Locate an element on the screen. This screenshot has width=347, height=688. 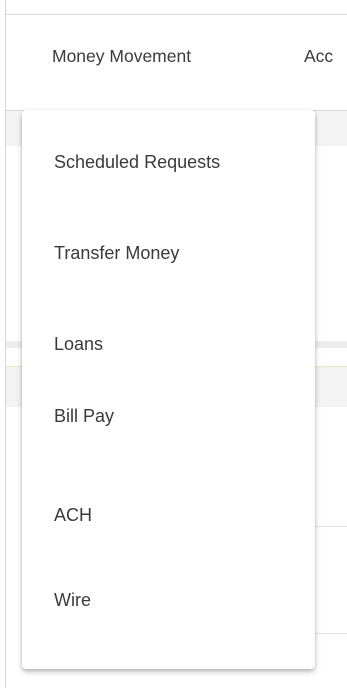
menu-item-transfer-money: Transfer Money is located at coordinates (168, 256).